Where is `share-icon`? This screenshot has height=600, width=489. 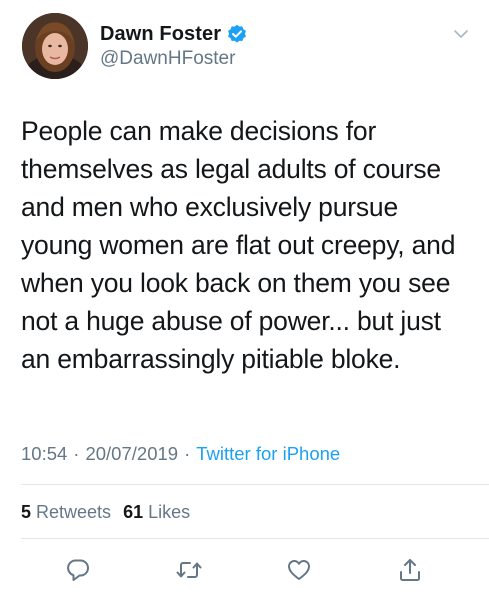
share-icon is located at coordinates (410, 570).